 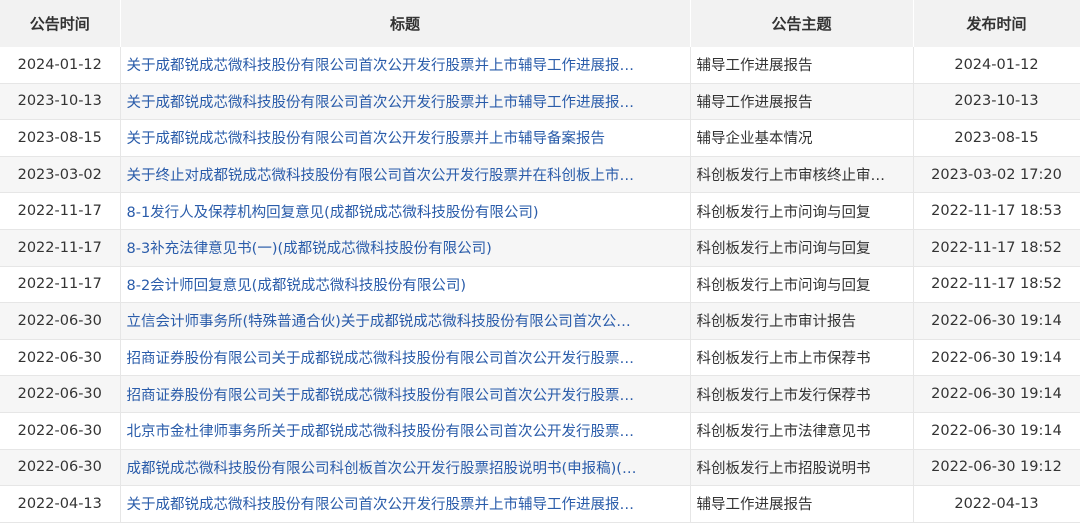 I want to click on publish-time-cell: 2022-11-17 18:53, so click(x=996, y=211).